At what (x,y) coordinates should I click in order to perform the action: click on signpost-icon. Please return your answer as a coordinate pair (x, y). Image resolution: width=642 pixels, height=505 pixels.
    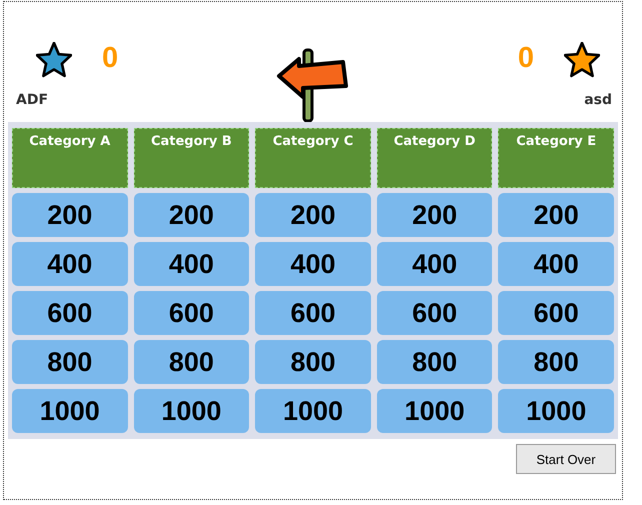
    Looking at the image, I should click on (313, 84).